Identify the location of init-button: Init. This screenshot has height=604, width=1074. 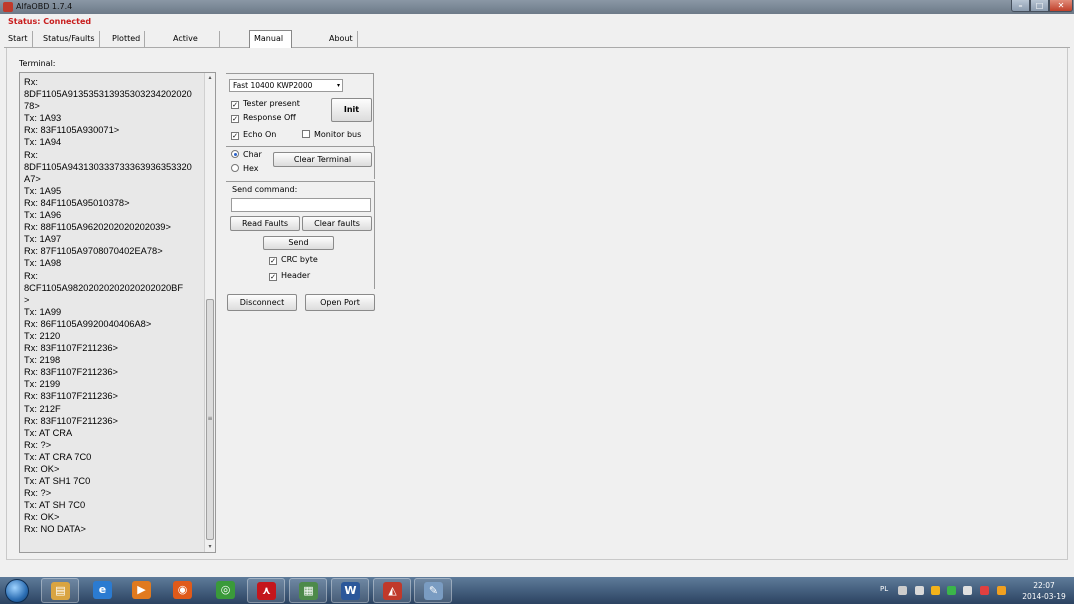
(351, 110).